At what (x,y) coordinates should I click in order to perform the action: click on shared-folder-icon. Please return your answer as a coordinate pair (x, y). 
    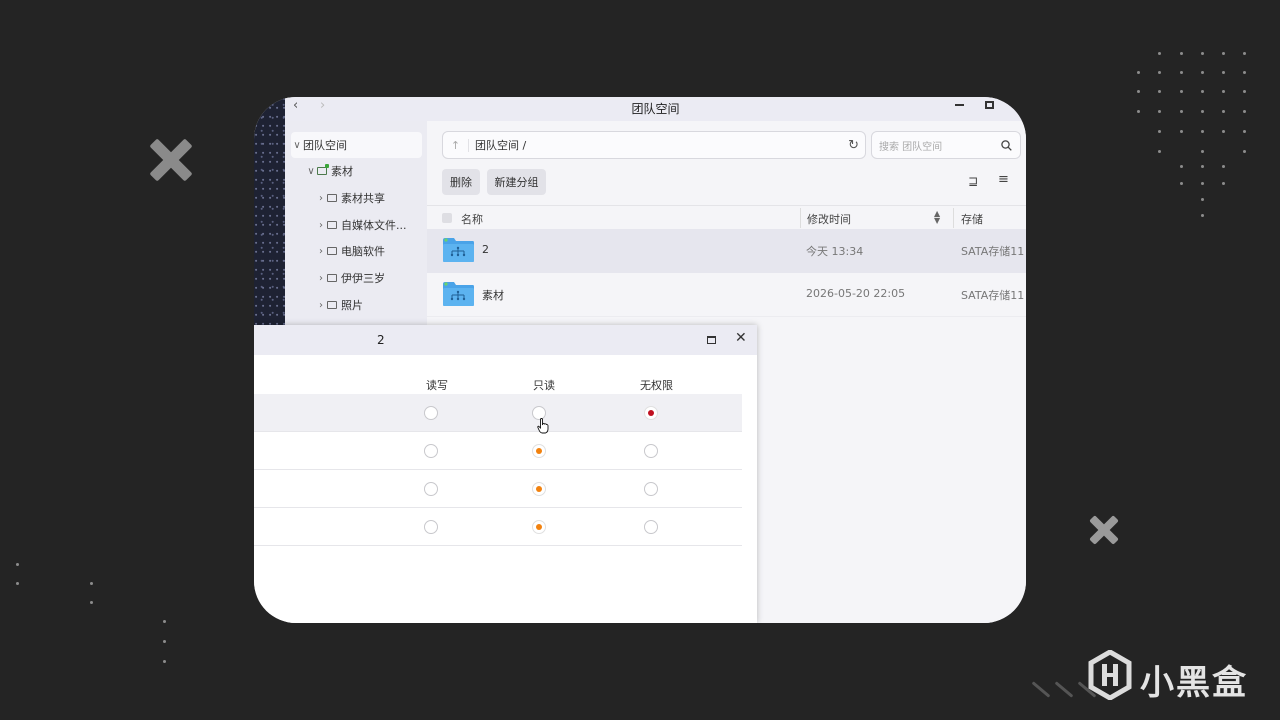
    Looking at the image, I should click on (323, 169).